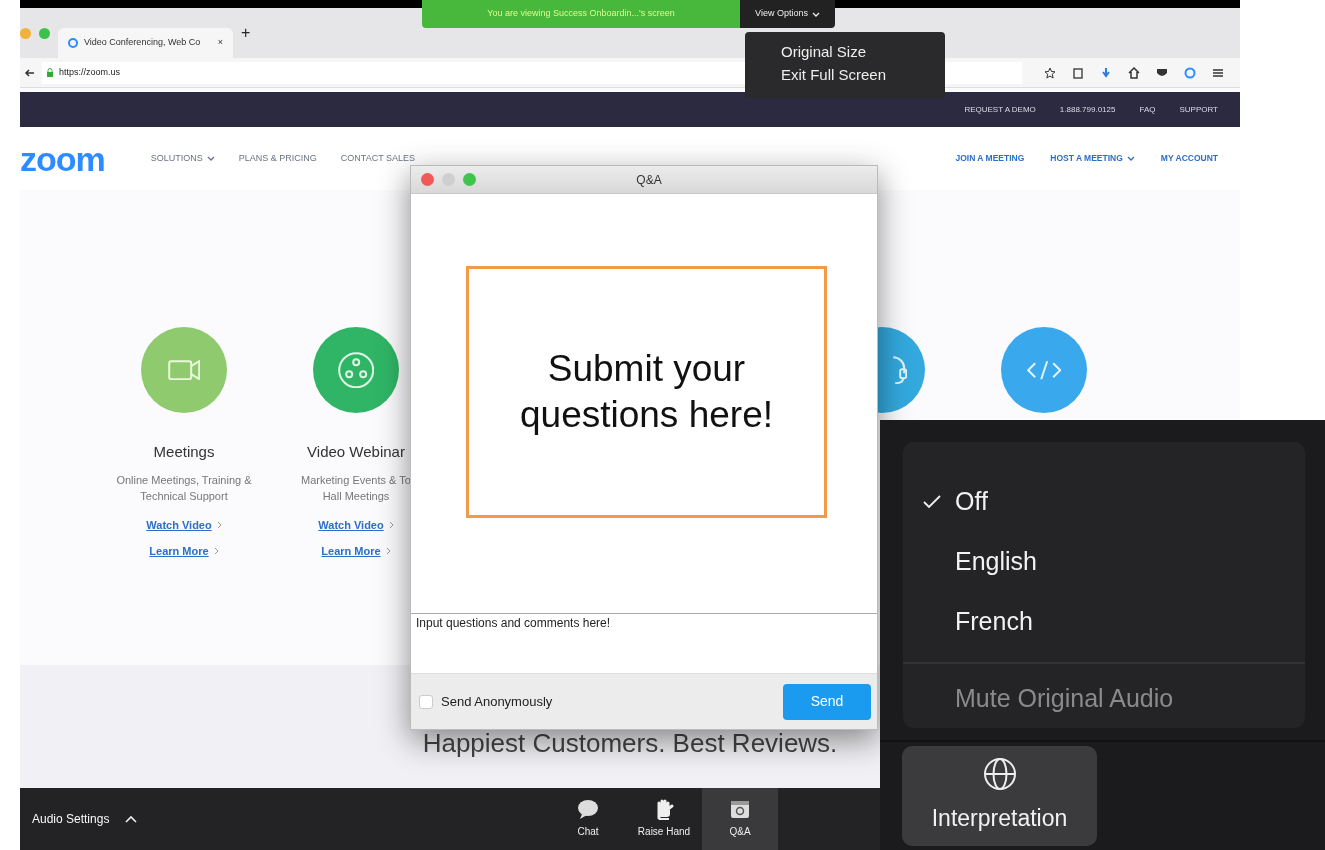 This screenshot has width=1325, height=850. What do you see at coordinates (649, 180) in the screenshot?
I see `window-title: Q&A` at bounding box center [649, 180].